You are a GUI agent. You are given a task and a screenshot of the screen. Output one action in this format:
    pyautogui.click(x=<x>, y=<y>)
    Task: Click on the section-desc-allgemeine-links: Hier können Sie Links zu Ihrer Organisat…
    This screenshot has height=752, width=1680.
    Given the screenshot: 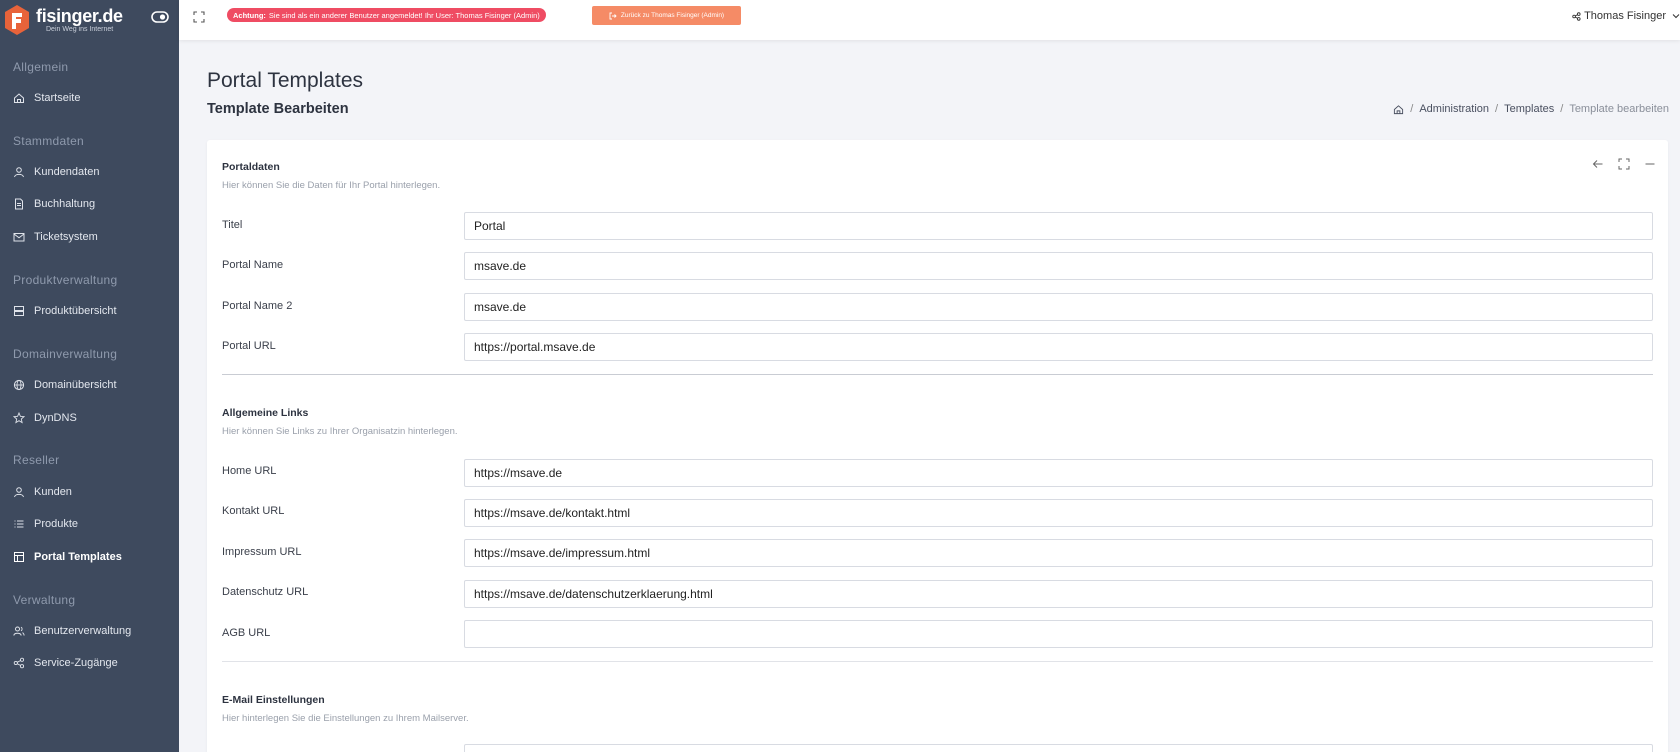 What is the action you would take?
    pyautogui.click(x=340, y=431)
    